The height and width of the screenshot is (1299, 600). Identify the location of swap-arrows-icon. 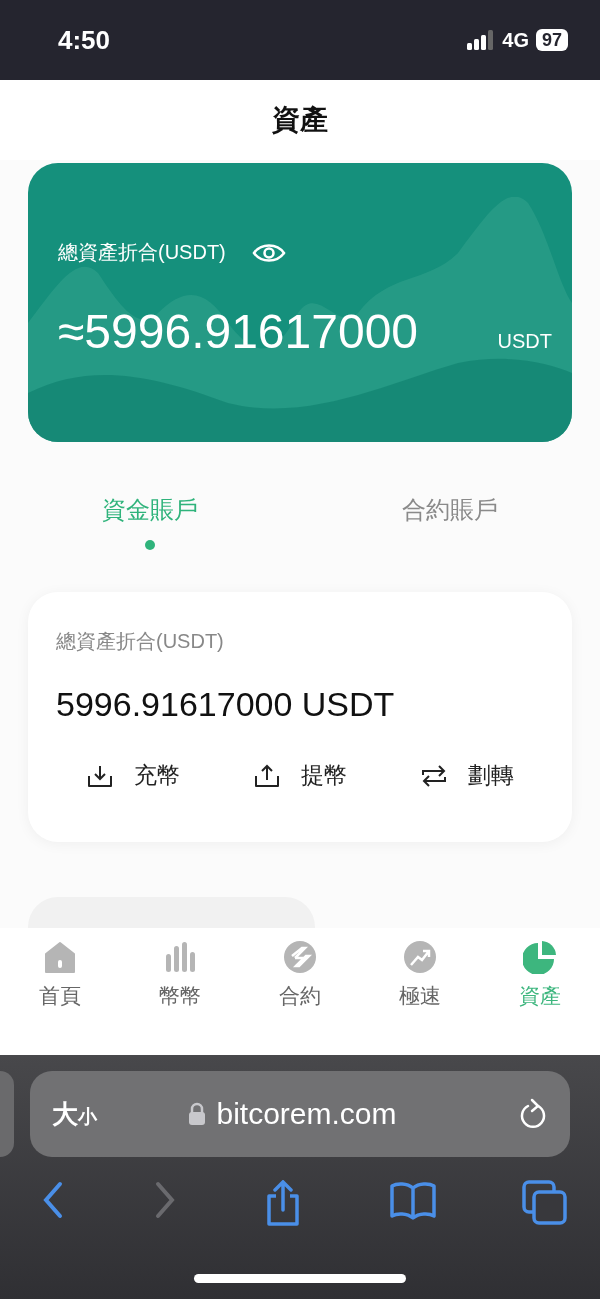
(434, 775).